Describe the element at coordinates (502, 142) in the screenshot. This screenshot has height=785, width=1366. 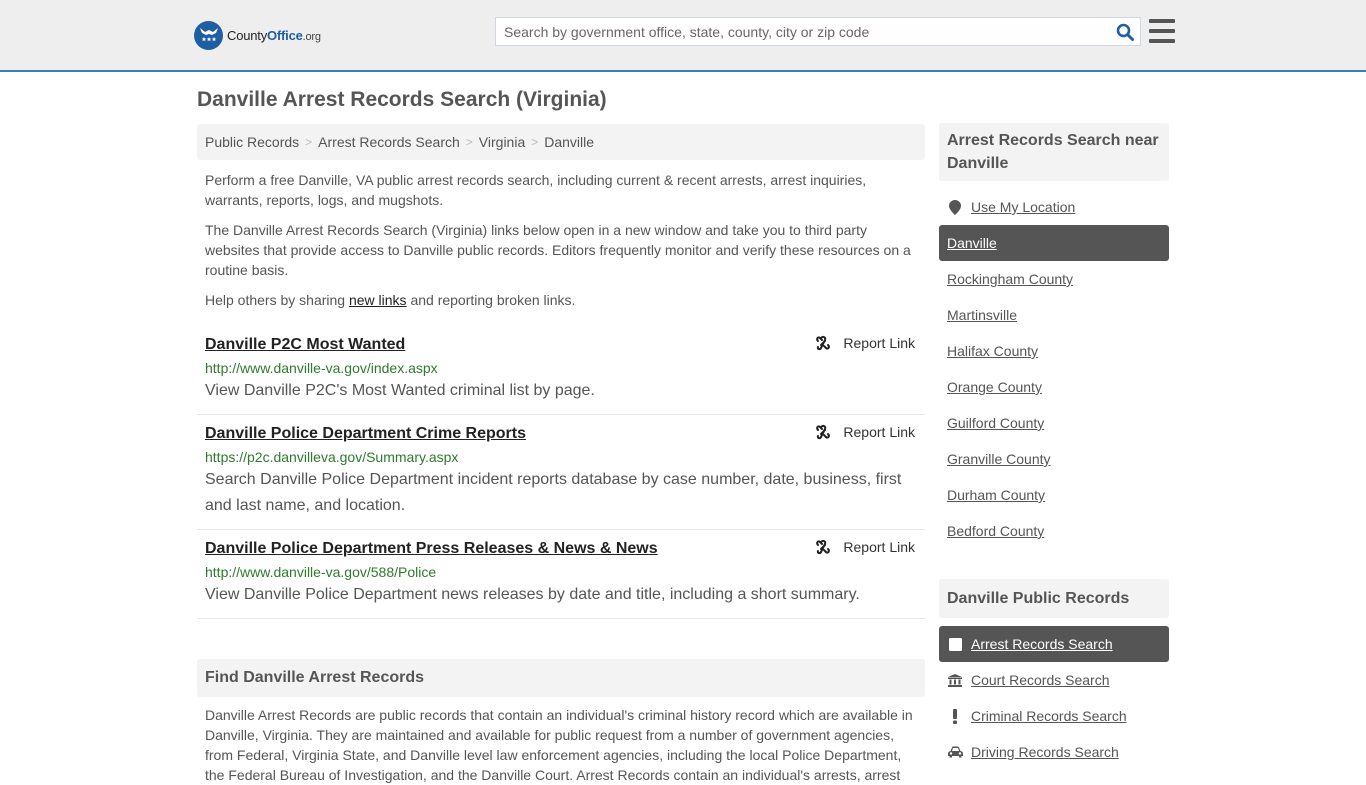
I see `breadcrumb-virginia: Virginia` at that location.